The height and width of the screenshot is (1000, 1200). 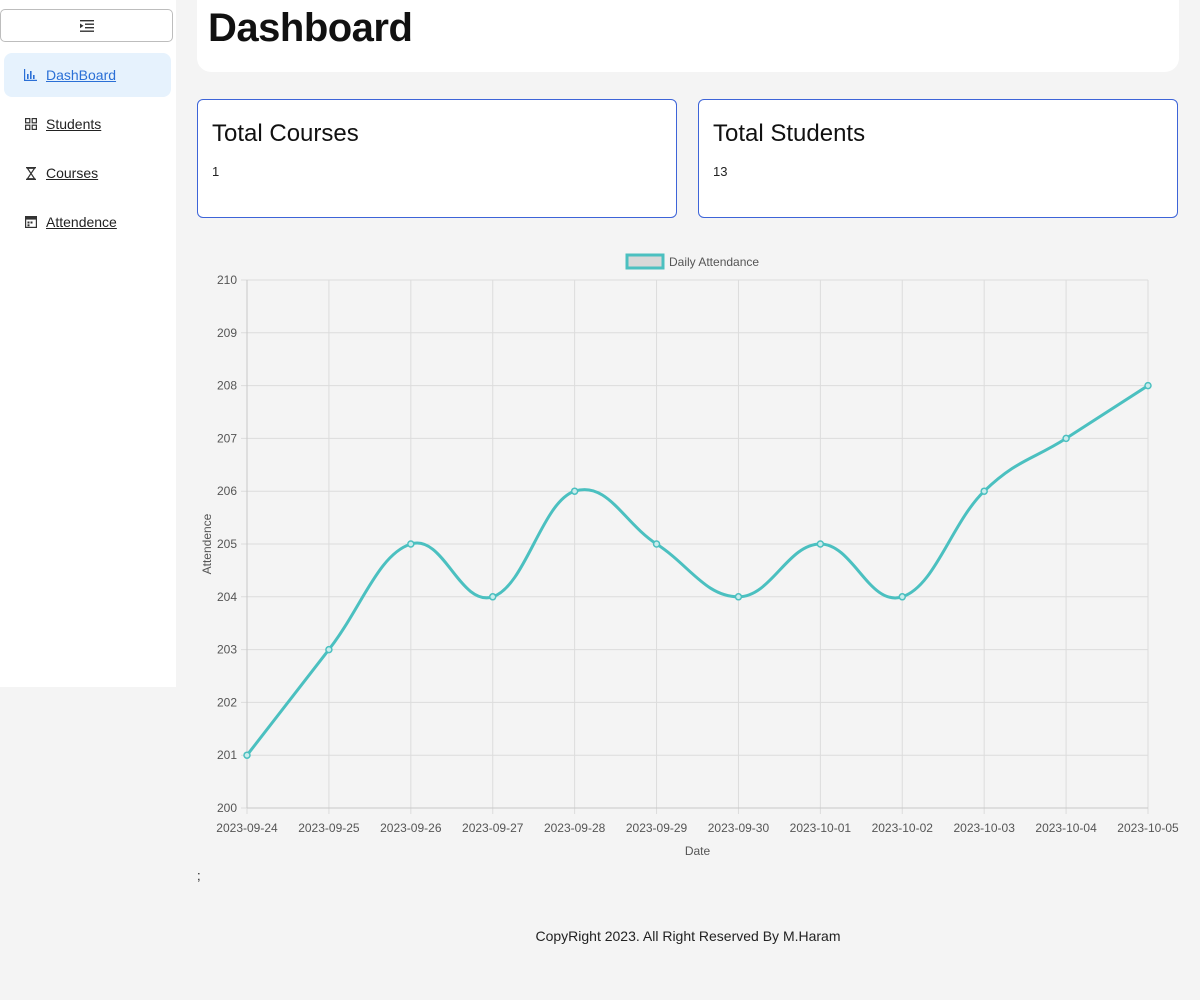 I want to click on x-tick-label: 2023-10-02, so click(x=903, y=828).